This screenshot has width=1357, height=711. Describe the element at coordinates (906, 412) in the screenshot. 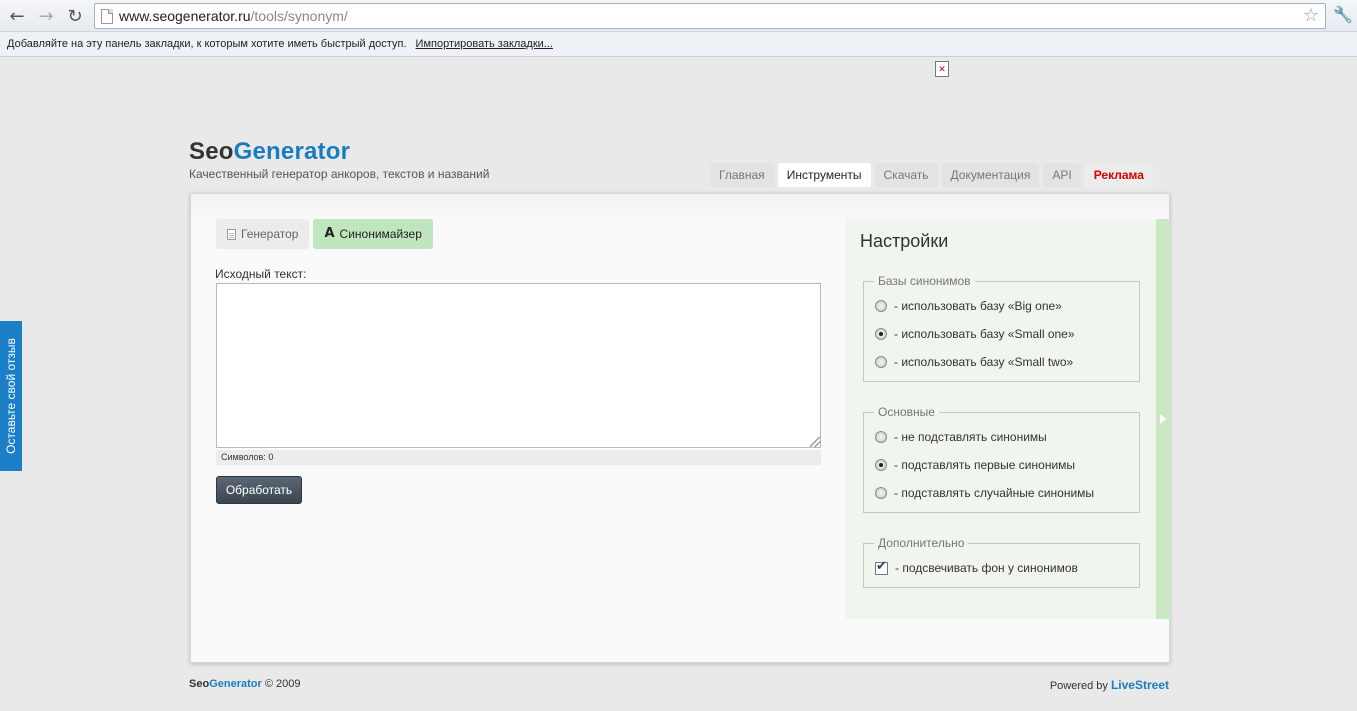

I see `main-options-legend: Основные` at that location.